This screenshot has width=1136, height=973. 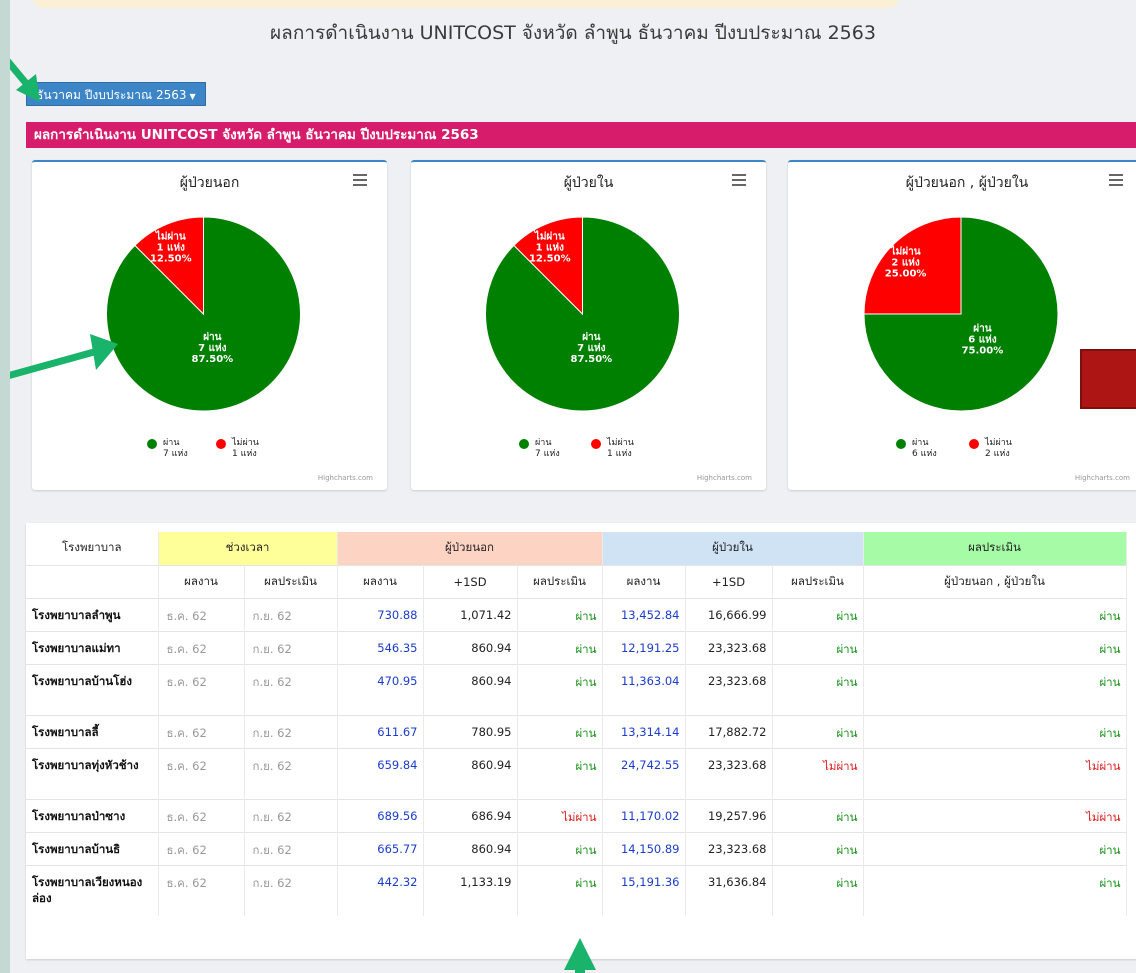 What do you see at coordinates (111, 95) in the screenshot?
I see `period-dropdown-label: ธันวาคม ปีงบประมาณ 2563` at bounding box center [111, 95].